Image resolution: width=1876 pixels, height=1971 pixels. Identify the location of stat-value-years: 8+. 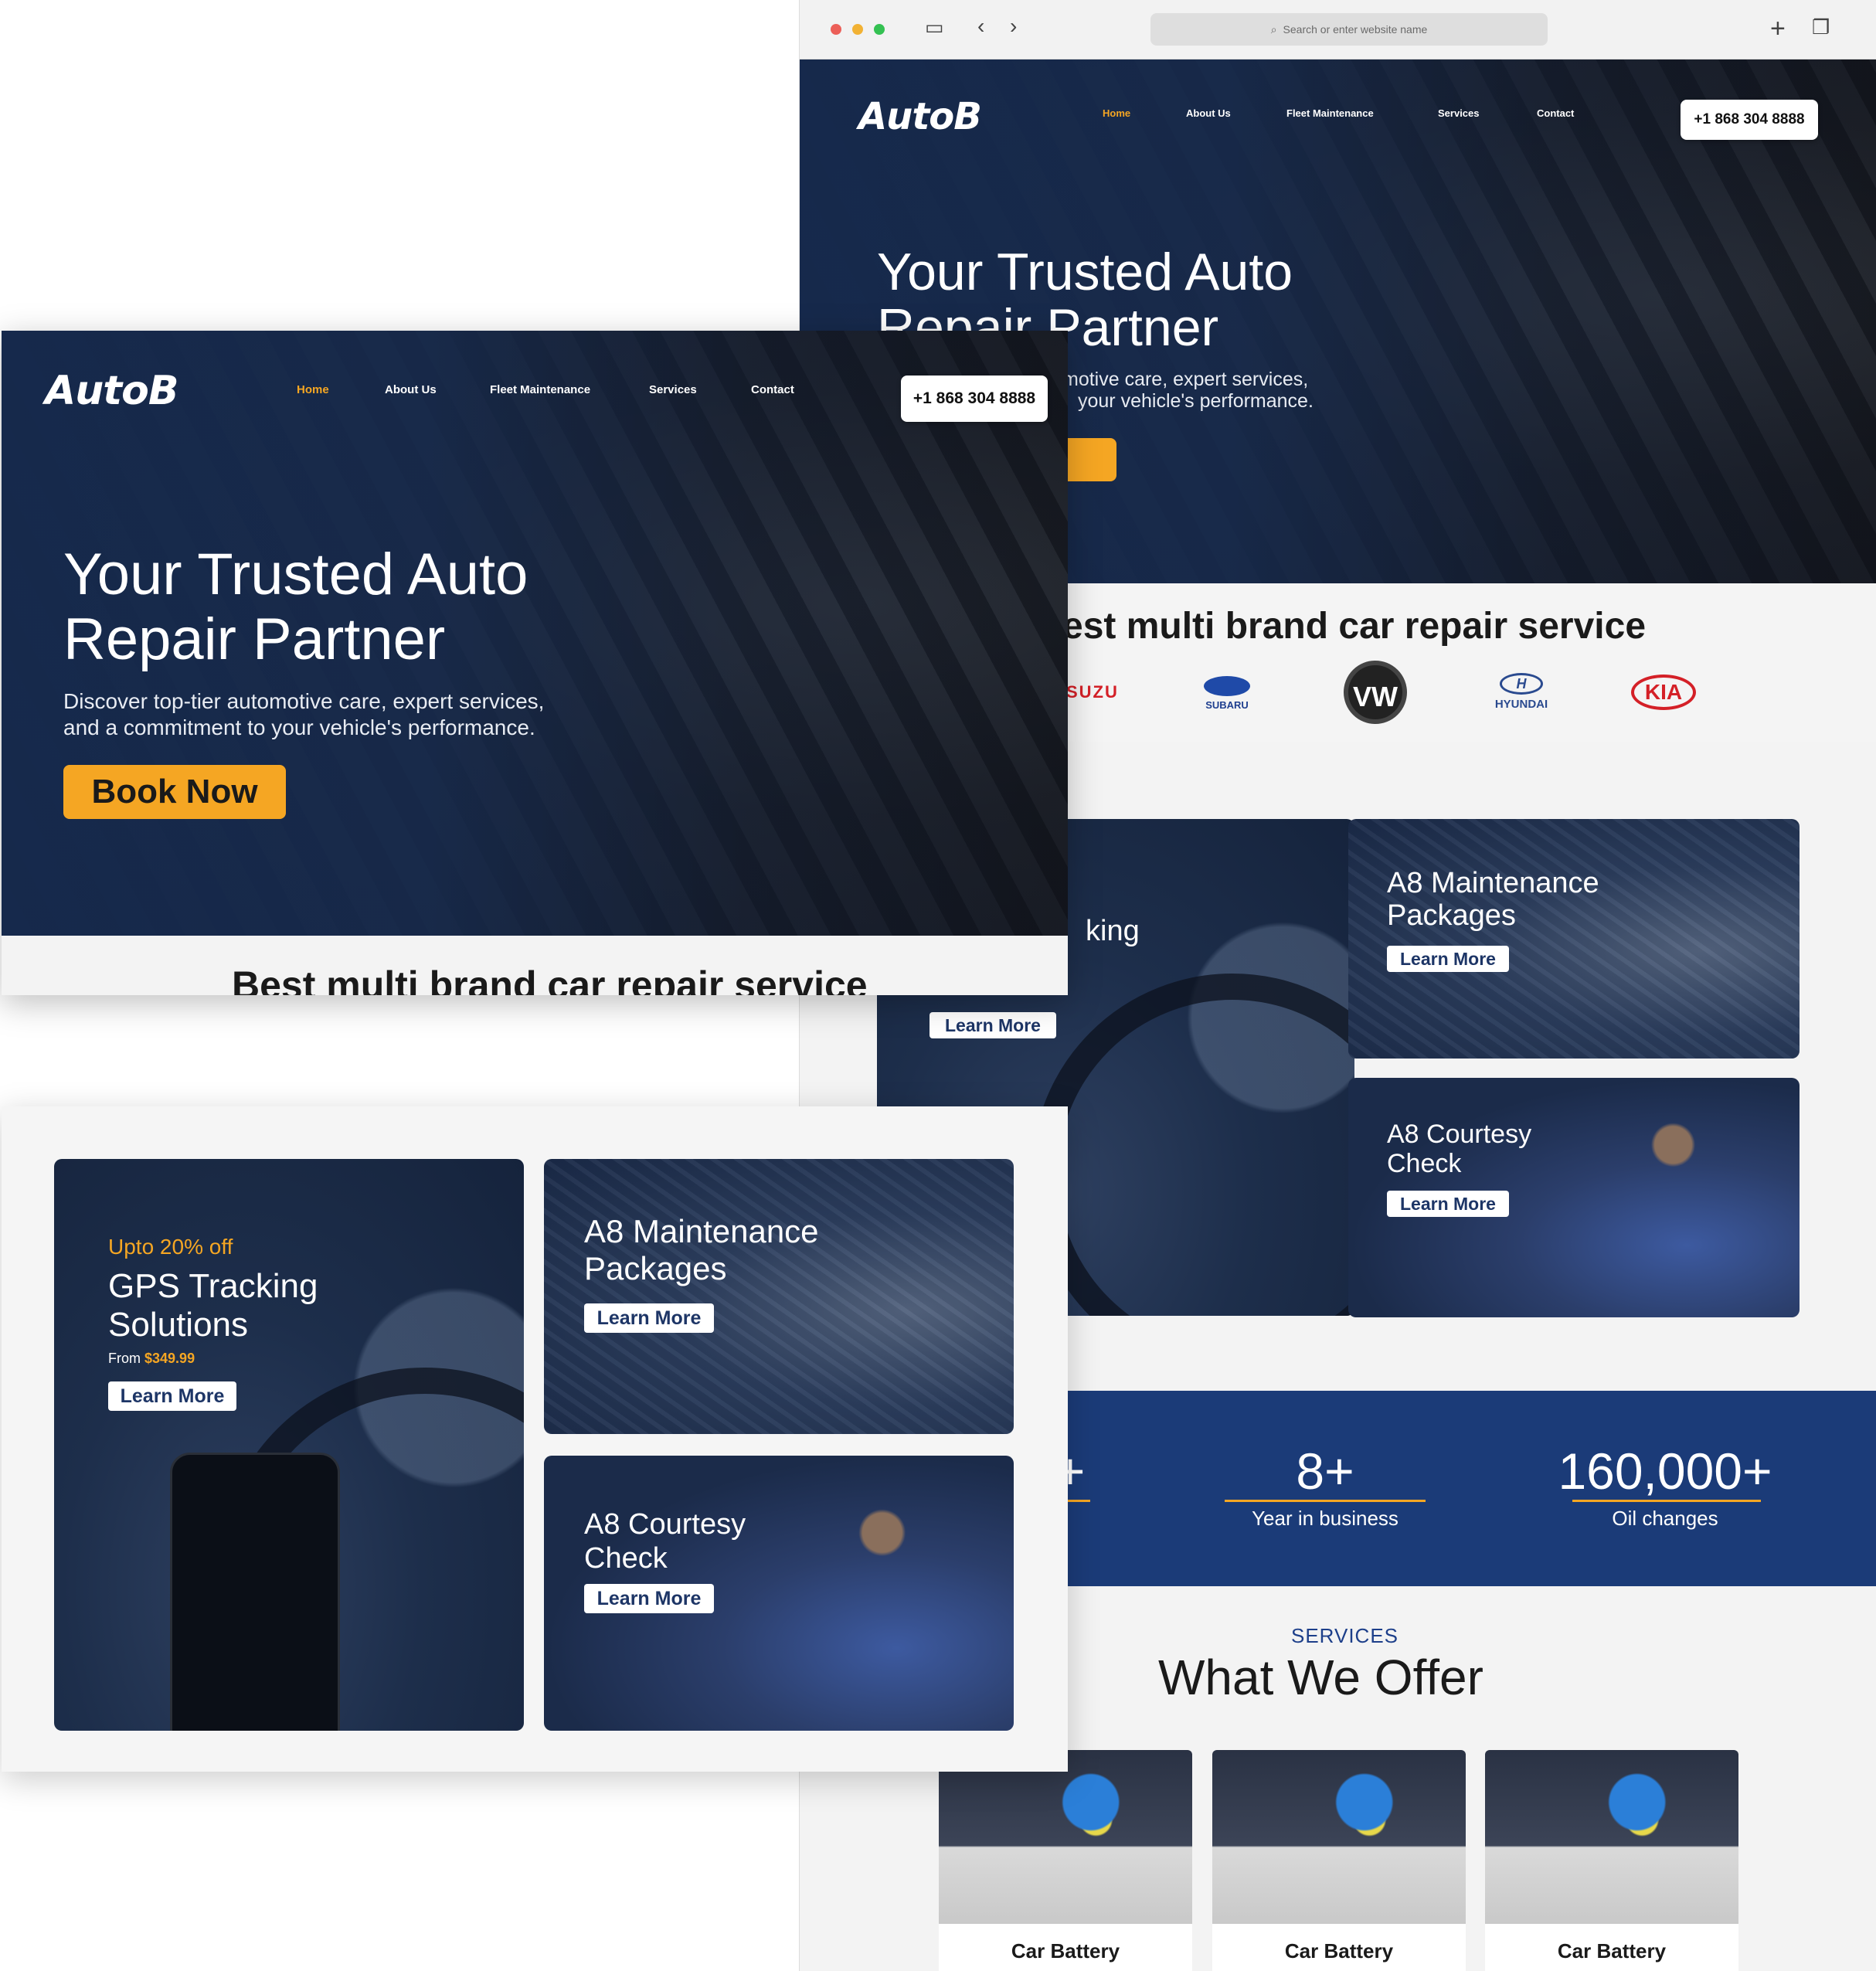
(1325, 1471).